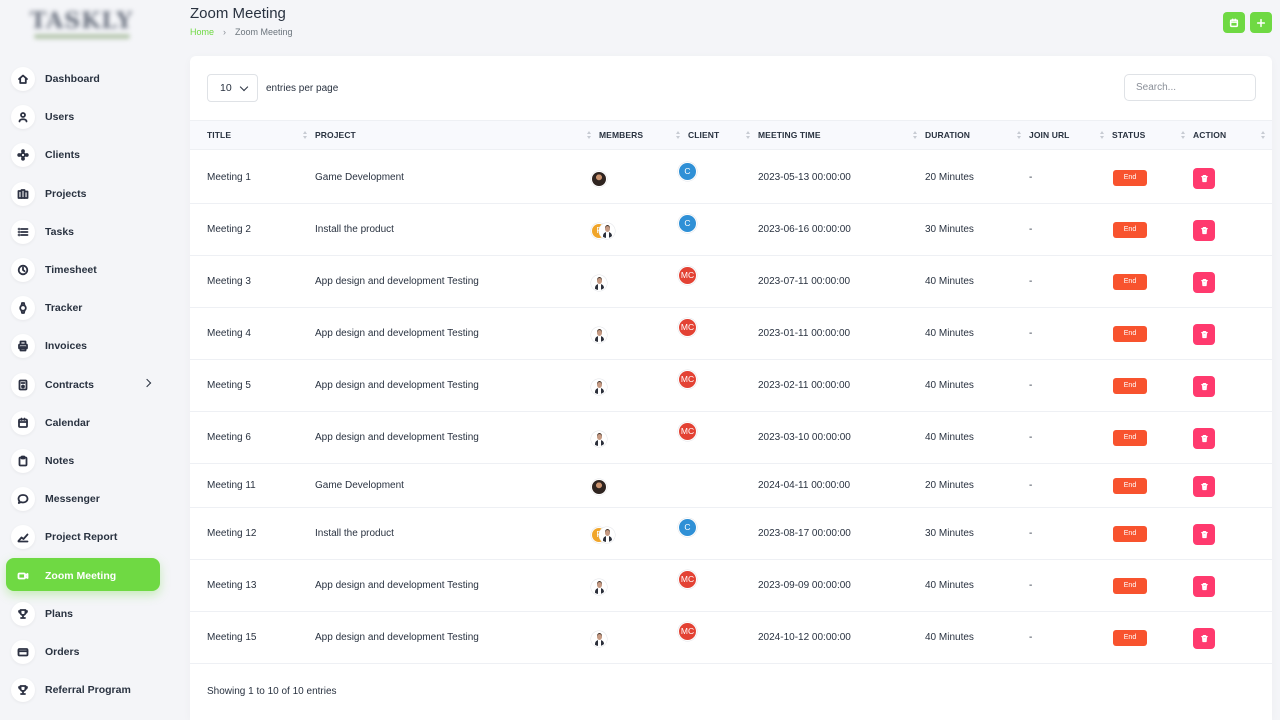 This screenshot has width=1280, height=720. What do you see at coordinates (88, 270) in the screenshot?
I see `sidebar-item-timesheet: Timesheet` at bounding box center [88, 270].